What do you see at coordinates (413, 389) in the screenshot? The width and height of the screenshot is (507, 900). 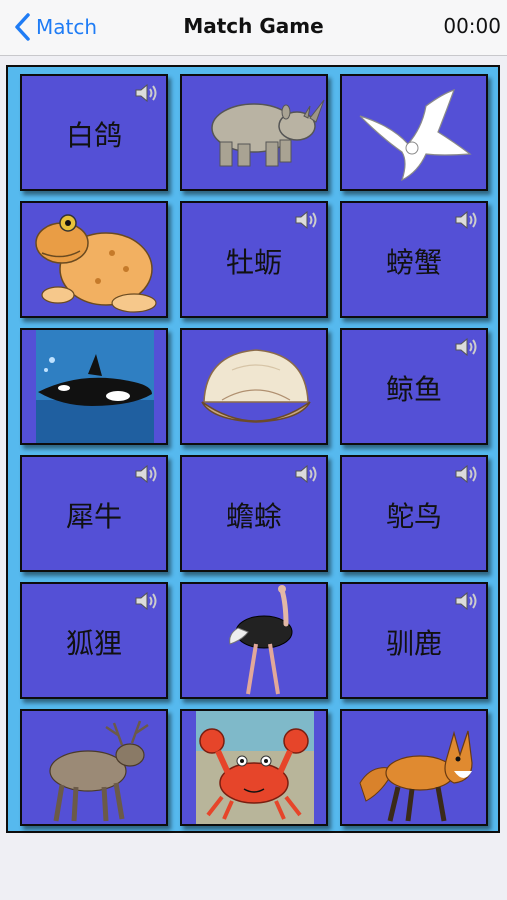 I see `card-word: 鲸鱼` at bounding box center [413, 389].